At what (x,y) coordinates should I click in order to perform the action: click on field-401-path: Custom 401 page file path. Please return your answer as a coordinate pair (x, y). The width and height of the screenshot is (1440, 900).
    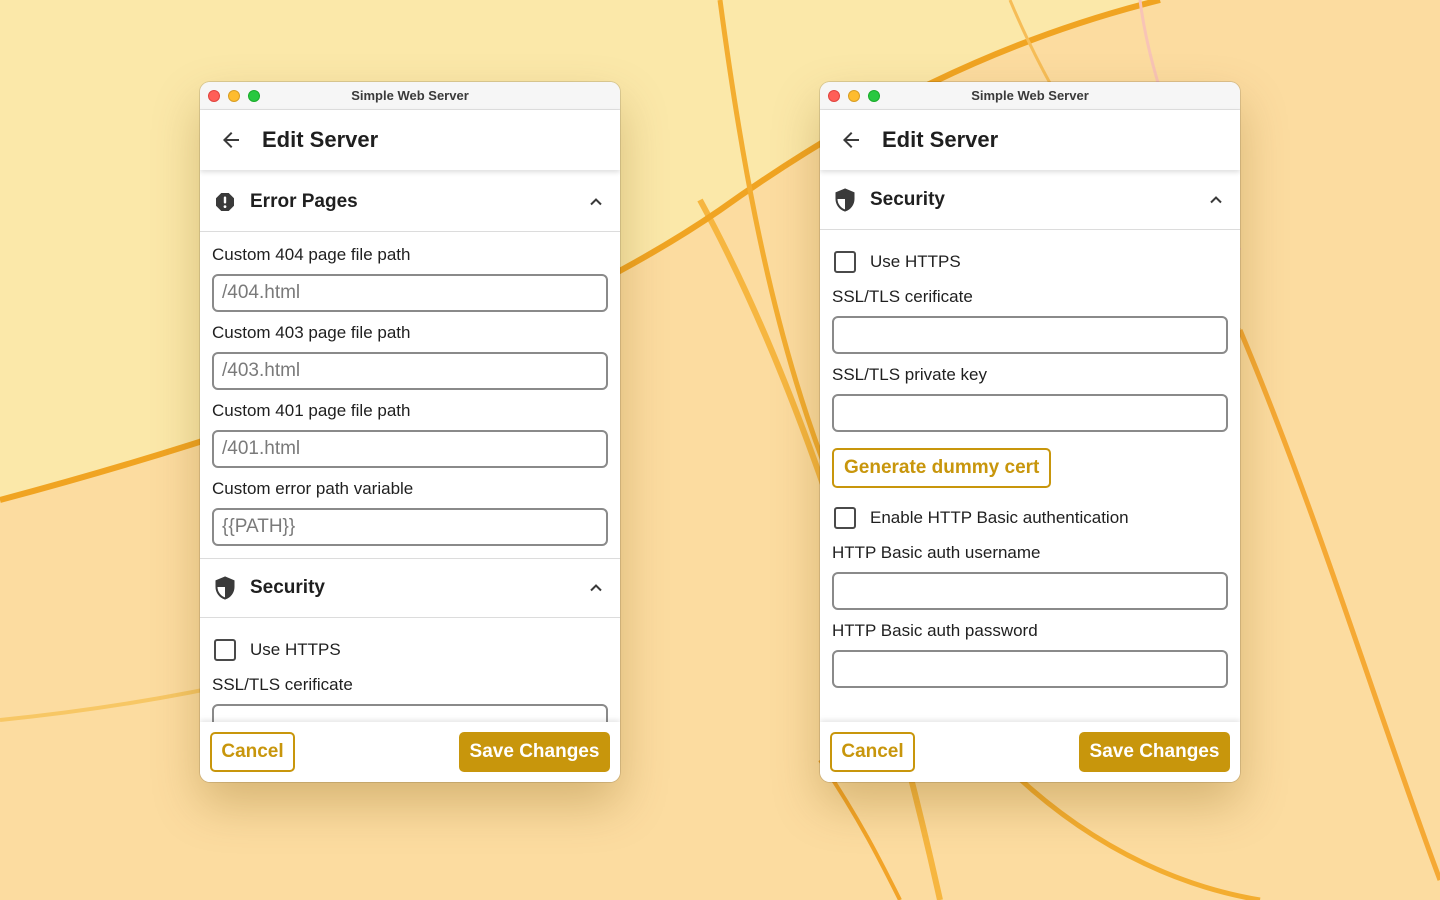
    Looking at the image, I should click on (410, 434).